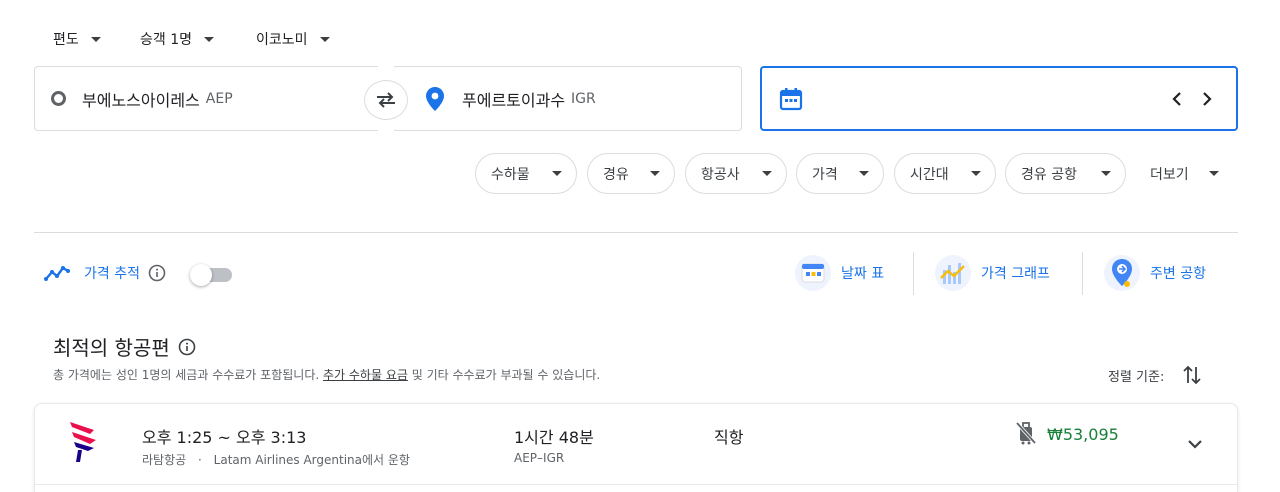  I want to click on passengers-select: 승객 1명, so click(177, 39).